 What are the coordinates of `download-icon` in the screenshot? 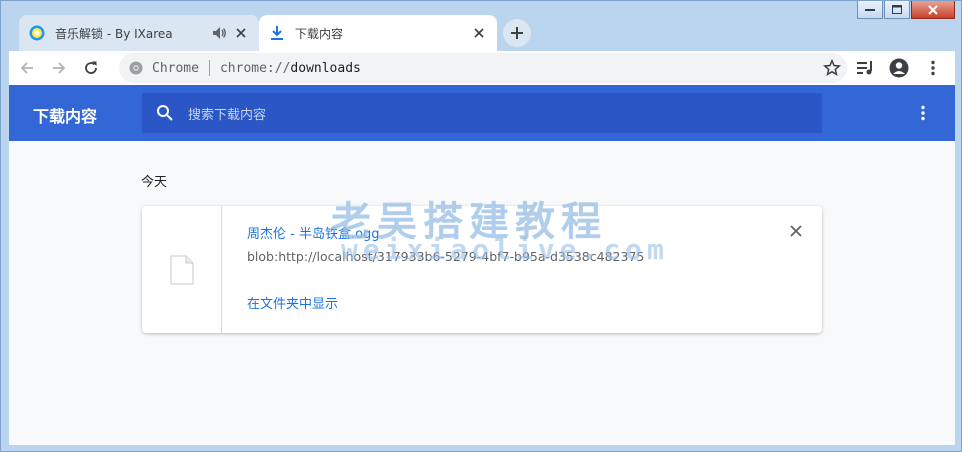 It's located at (277, 33).